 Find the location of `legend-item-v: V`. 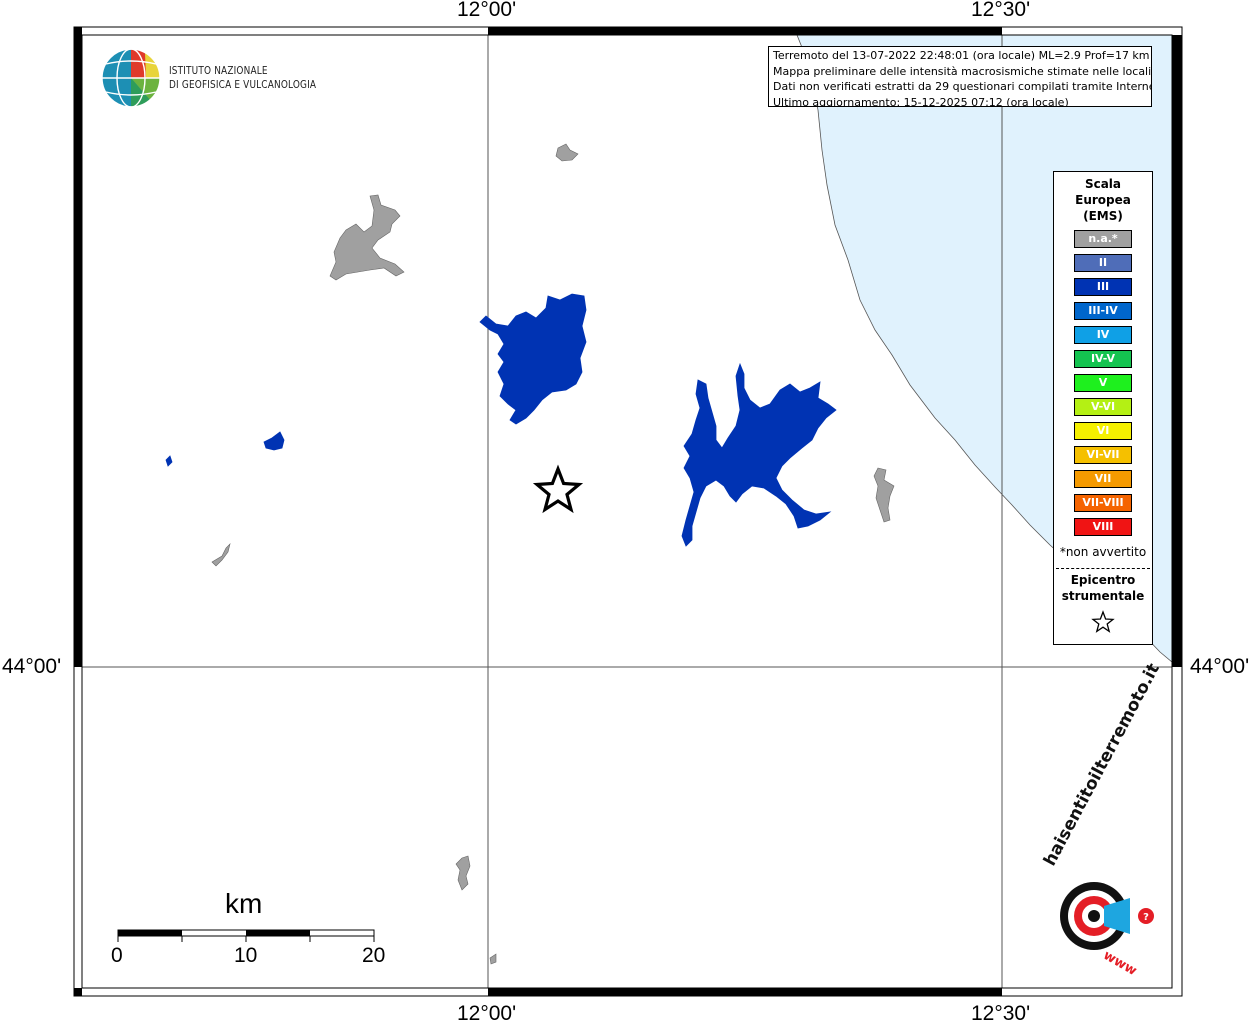

legend-item-v: V is located at coordinates (1103, 383).